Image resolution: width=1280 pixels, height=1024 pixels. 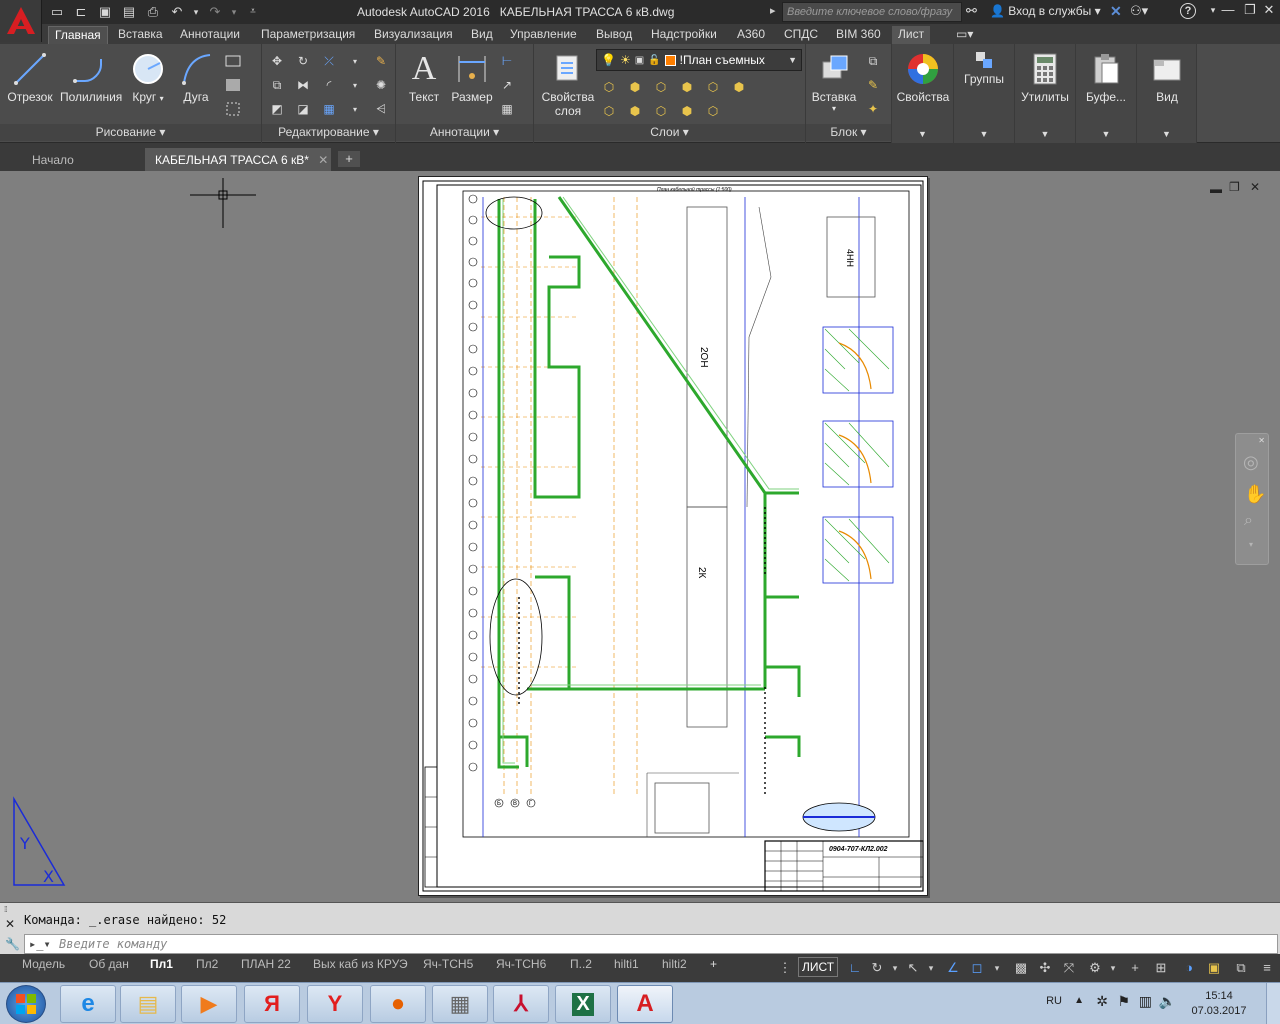 I want to click on taskbar-acrobat: ⅄, so click(x=521, y=1004).